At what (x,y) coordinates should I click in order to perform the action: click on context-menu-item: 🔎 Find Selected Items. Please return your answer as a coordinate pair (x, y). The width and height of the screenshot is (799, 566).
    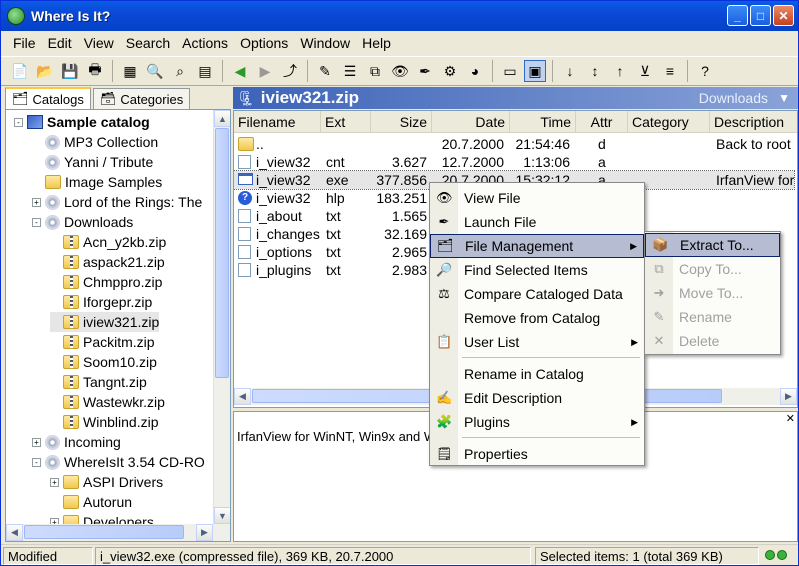
    Looking at the image, I should click on (537, 270).